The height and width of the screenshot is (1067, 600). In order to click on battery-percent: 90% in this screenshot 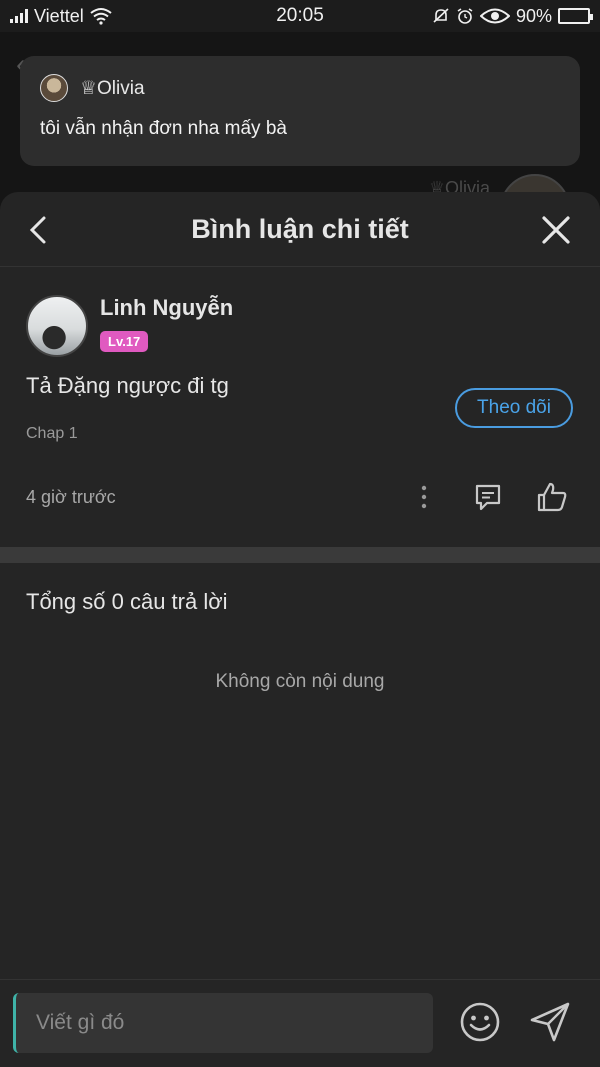, I will do `click(533, 15)`.